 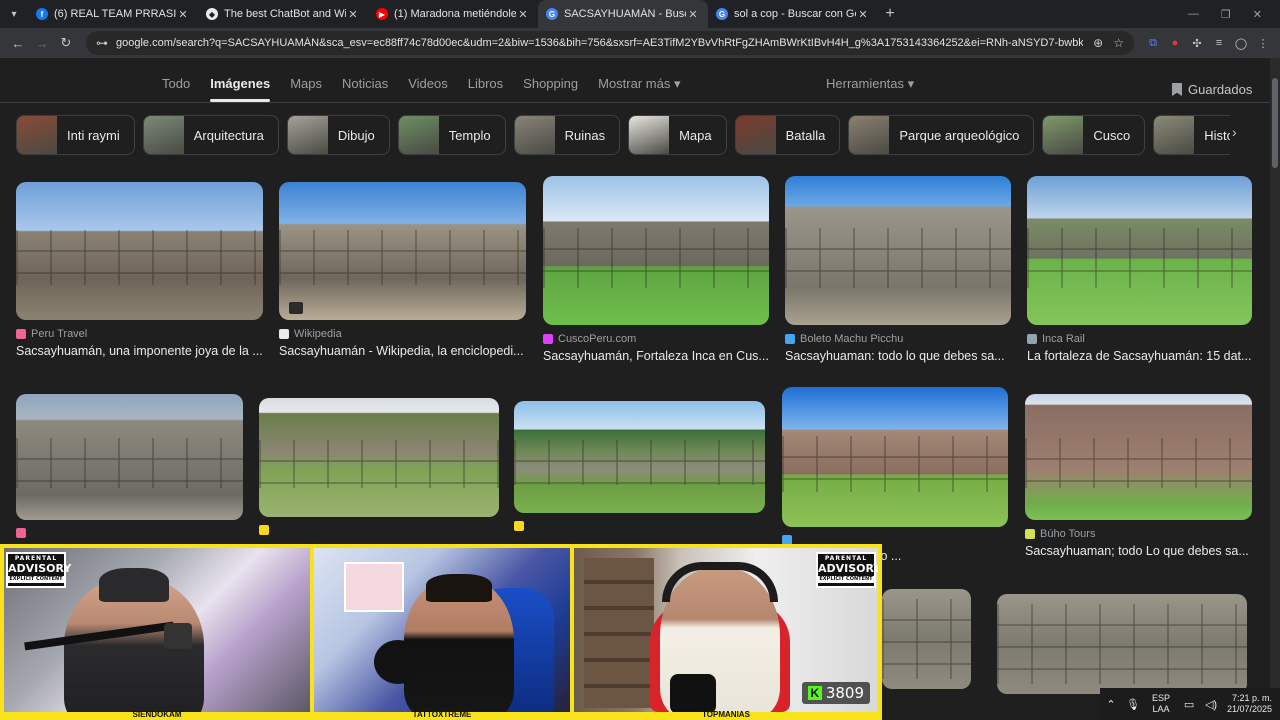 What do you see at coordinates (1257, 14) in the screenshot?
I see `close-window-icon: ✕` at bounding box center [1257, 14].